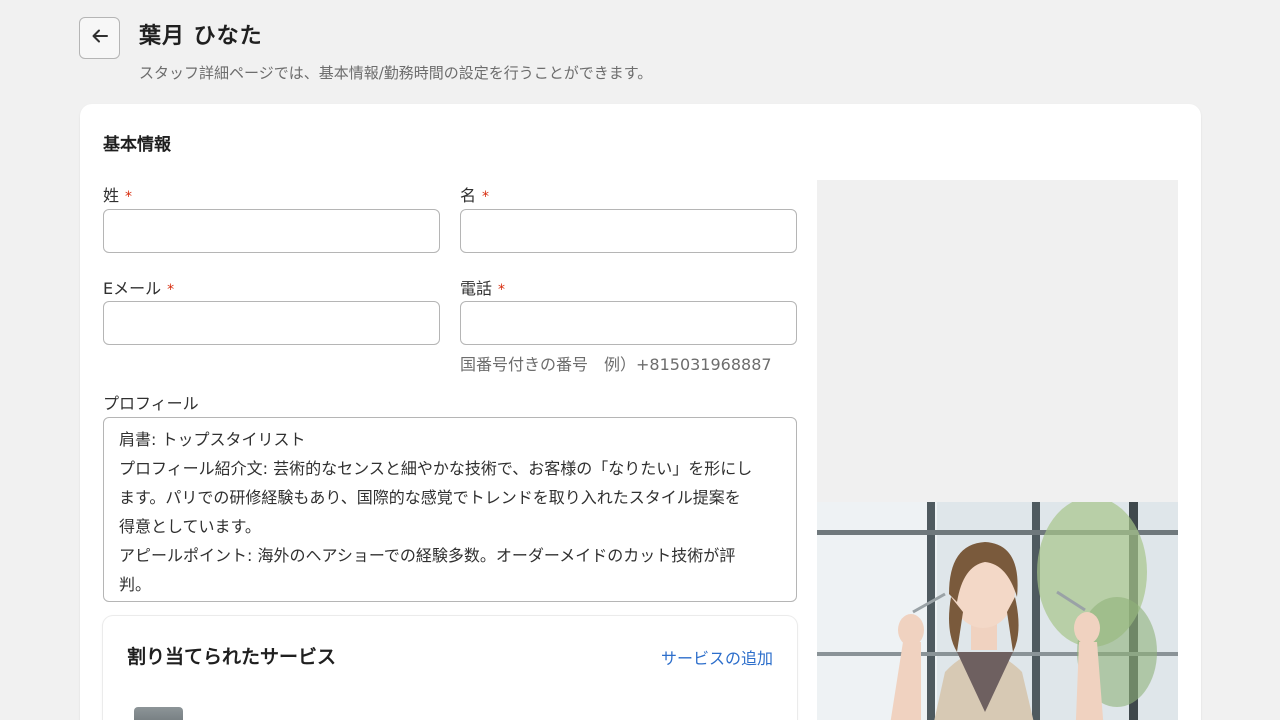  What do you see at coordinates (475, 195) in the screenshot?
I see `first-name-label: 名 *` at bounding box center [475, 195].